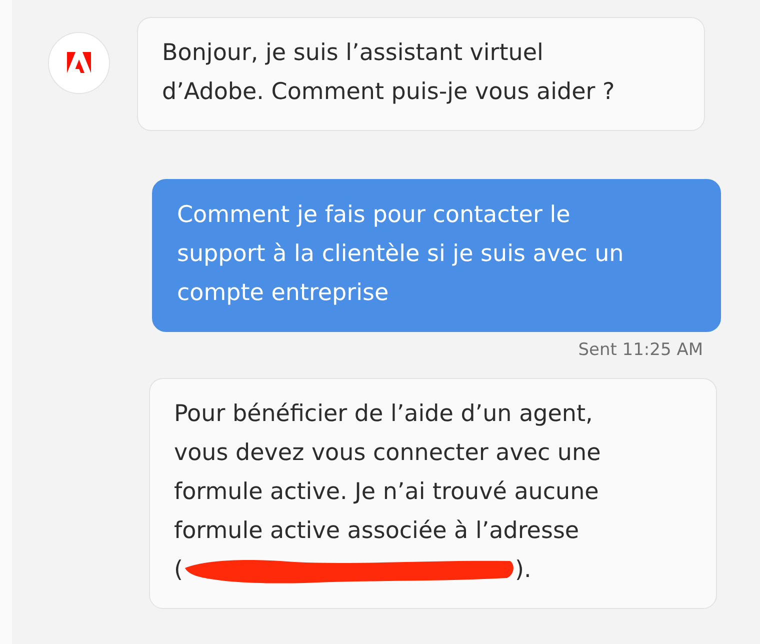 Image resolution: width=760 pixels, height=644 pixels. Describe the element at coordinates (523, 570) in the screenshot. I see `message-text: ).` at that location.